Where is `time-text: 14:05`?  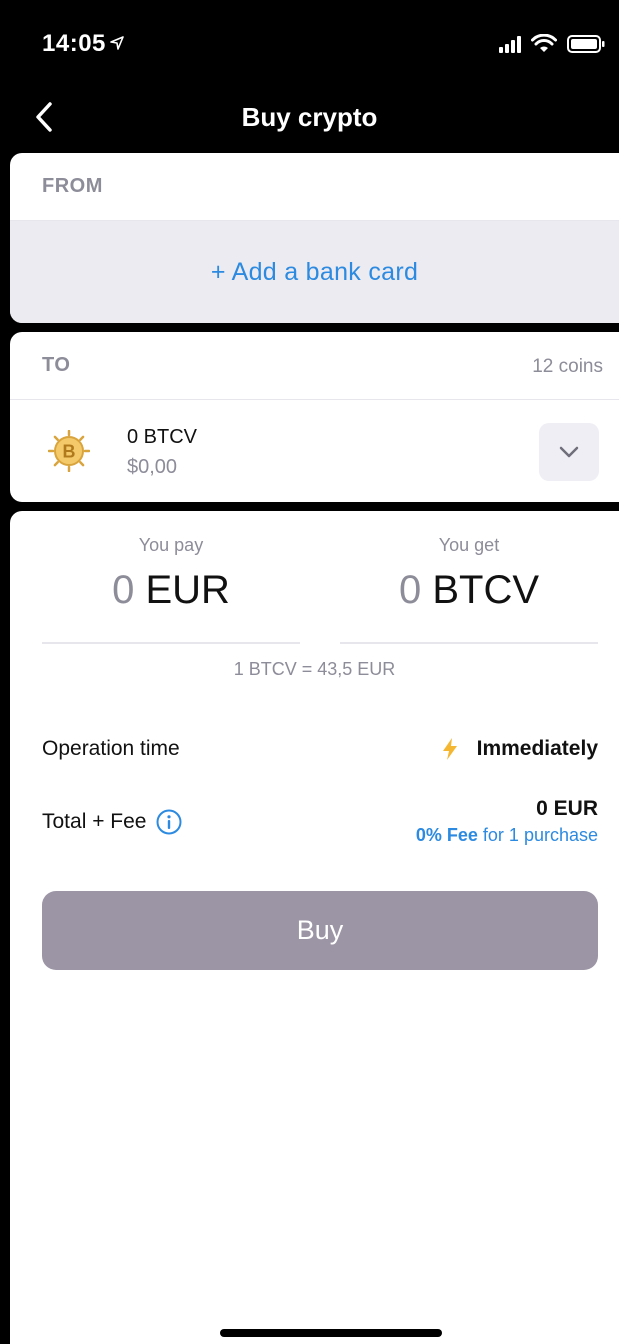 time-text: 14:05 is located at coordinates (74, 43).